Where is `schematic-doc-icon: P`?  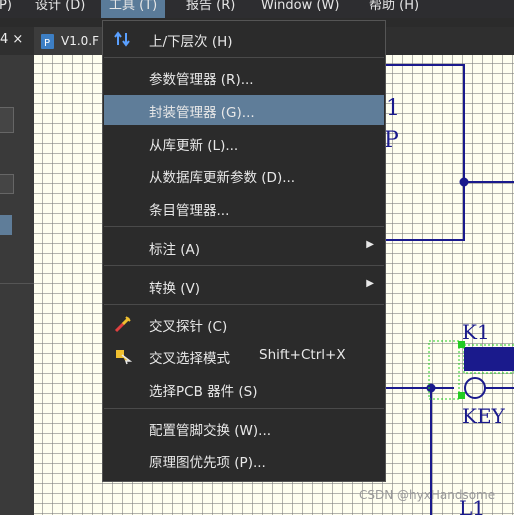
schematic-doc-icon: P is located at coordinates (47, 41).